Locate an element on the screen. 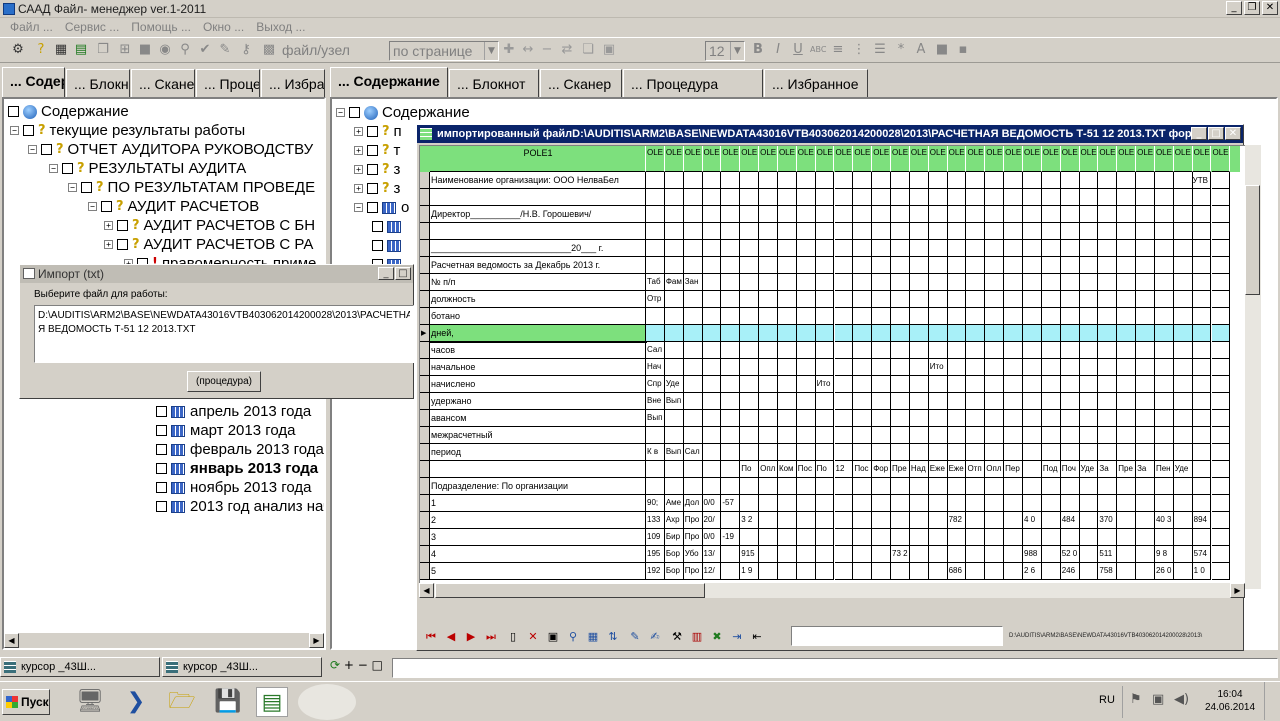  month-item: 2013 год анализ нач is located at coordinates (240, 506).